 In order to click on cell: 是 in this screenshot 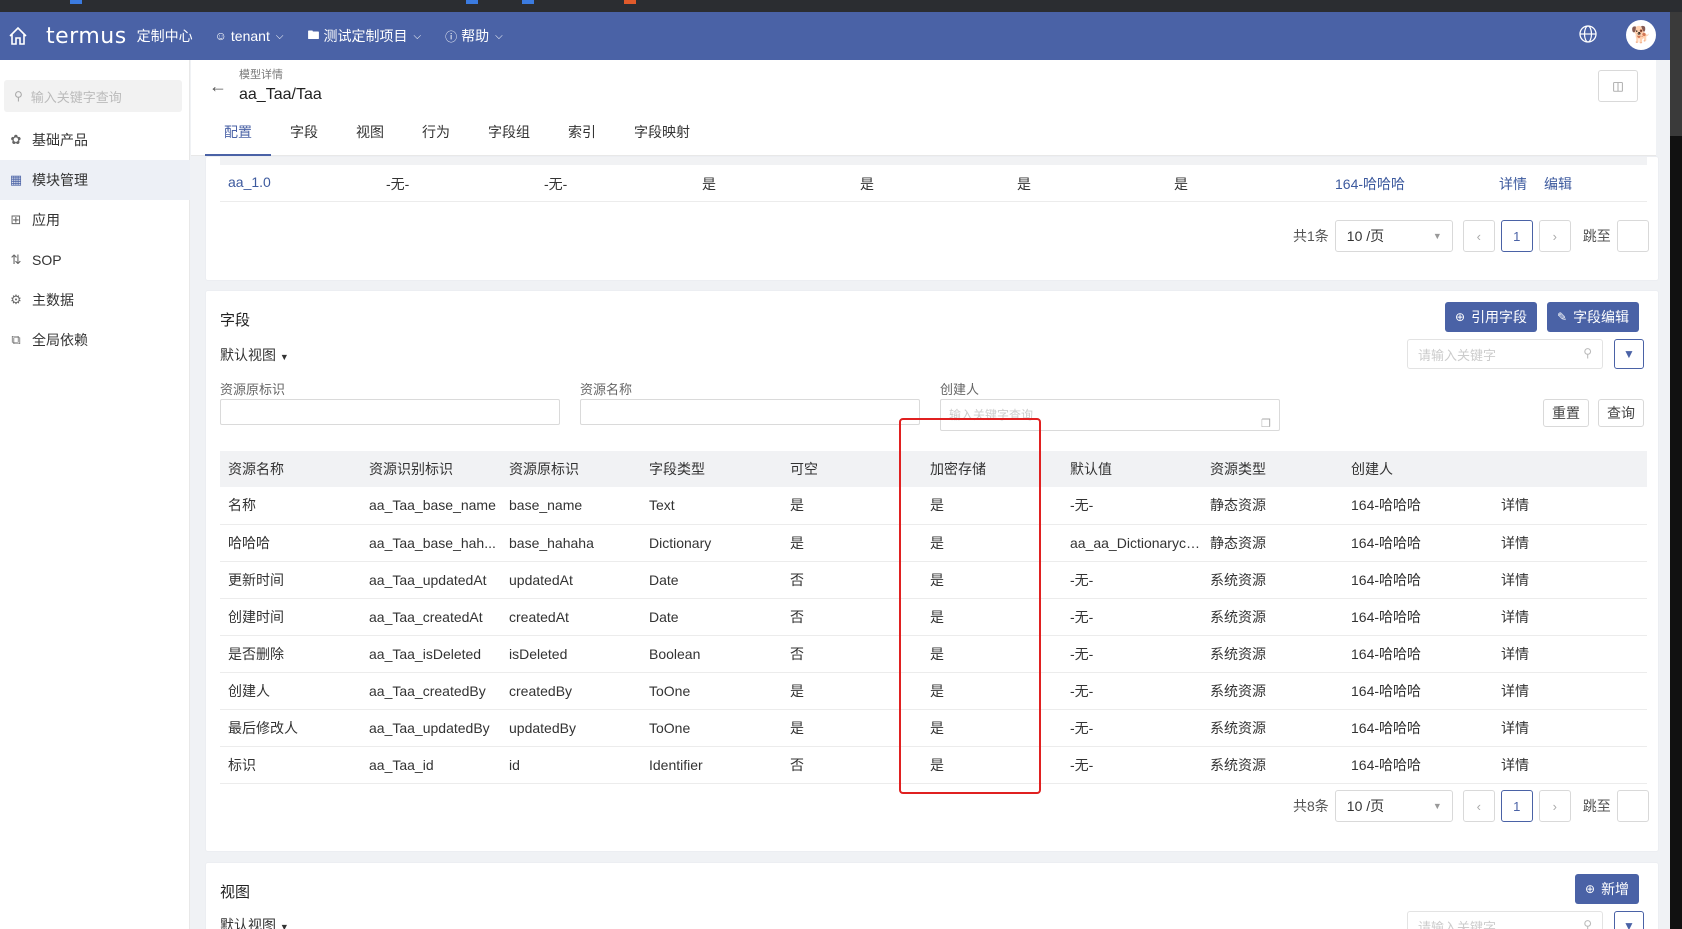, I will do `click(867, 184)`.